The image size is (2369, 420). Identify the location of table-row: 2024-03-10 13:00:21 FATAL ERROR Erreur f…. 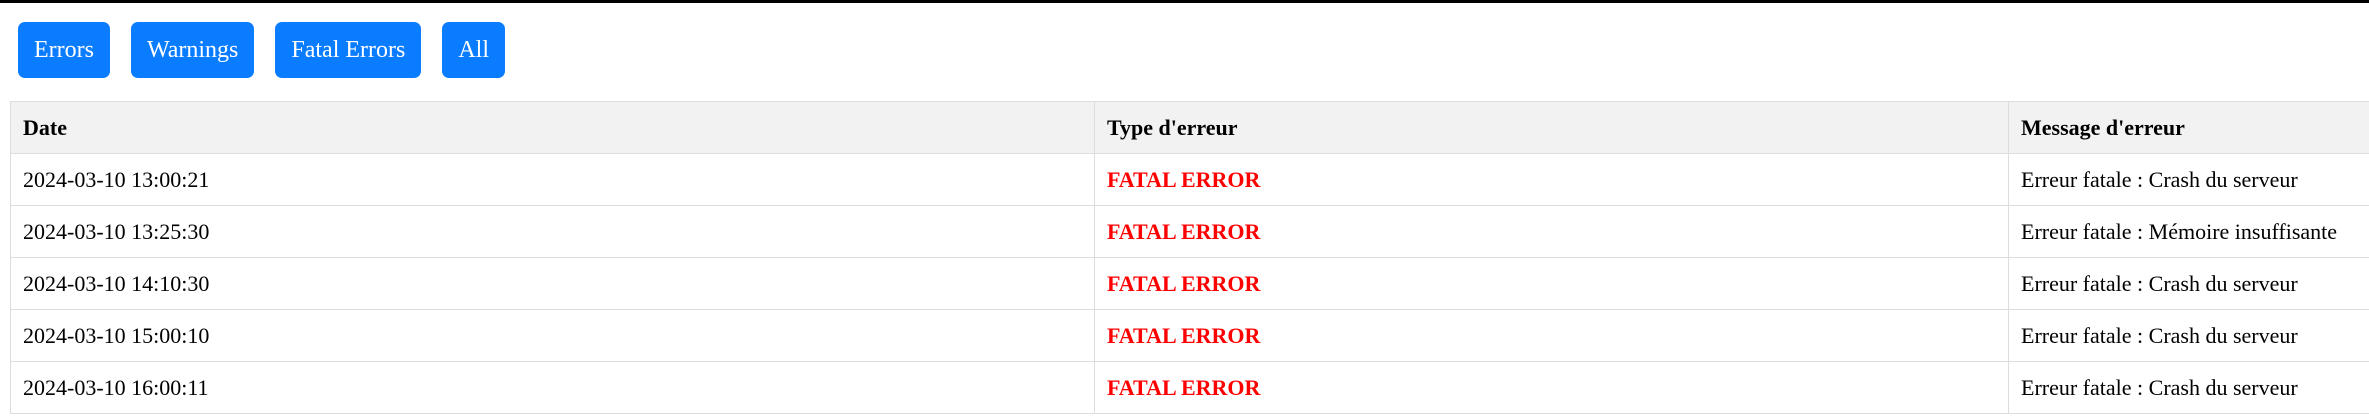
(1189, 179).